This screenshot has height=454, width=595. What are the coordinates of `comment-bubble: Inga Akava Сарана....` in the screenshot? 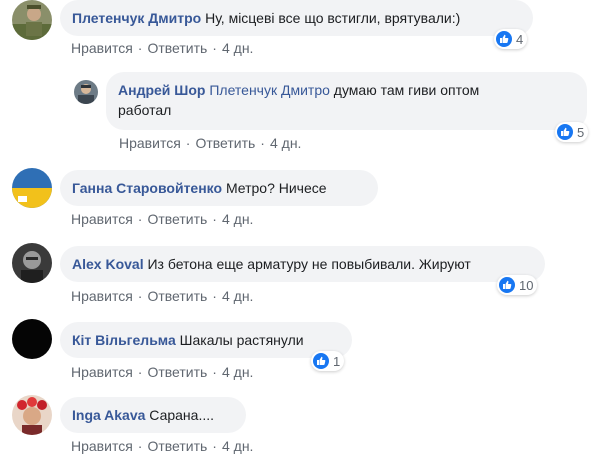 It's located at (153, 415).